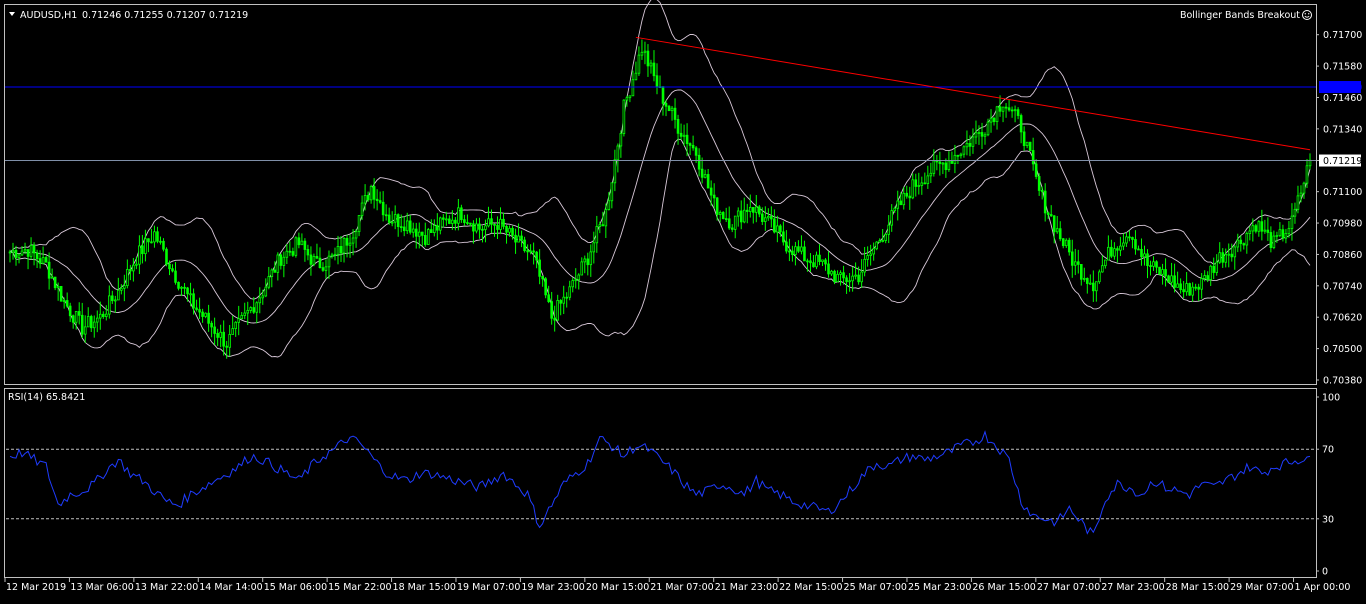 The height and width of the screenshot is (604, 1366). I want to click on price-tick-label: 0.71460, so click(1342, 98).